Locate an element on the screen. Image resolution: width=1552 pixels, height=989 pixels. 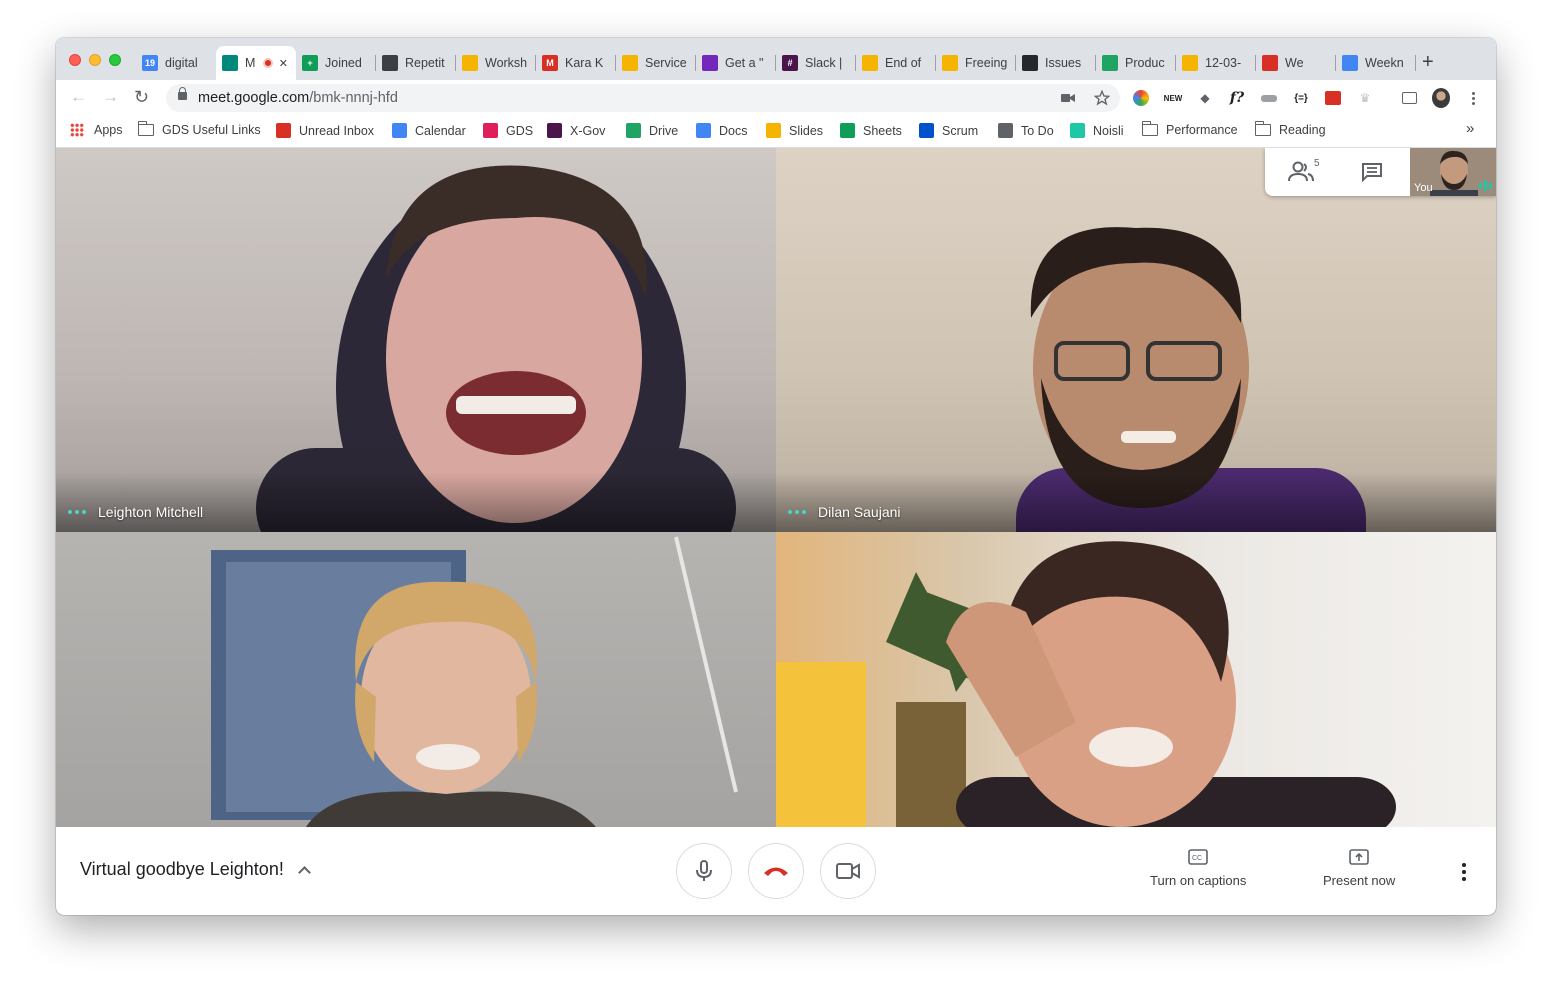
url-text: meet.google.com/bmk-nnnj-hfd is located at coordinates (298, 98).